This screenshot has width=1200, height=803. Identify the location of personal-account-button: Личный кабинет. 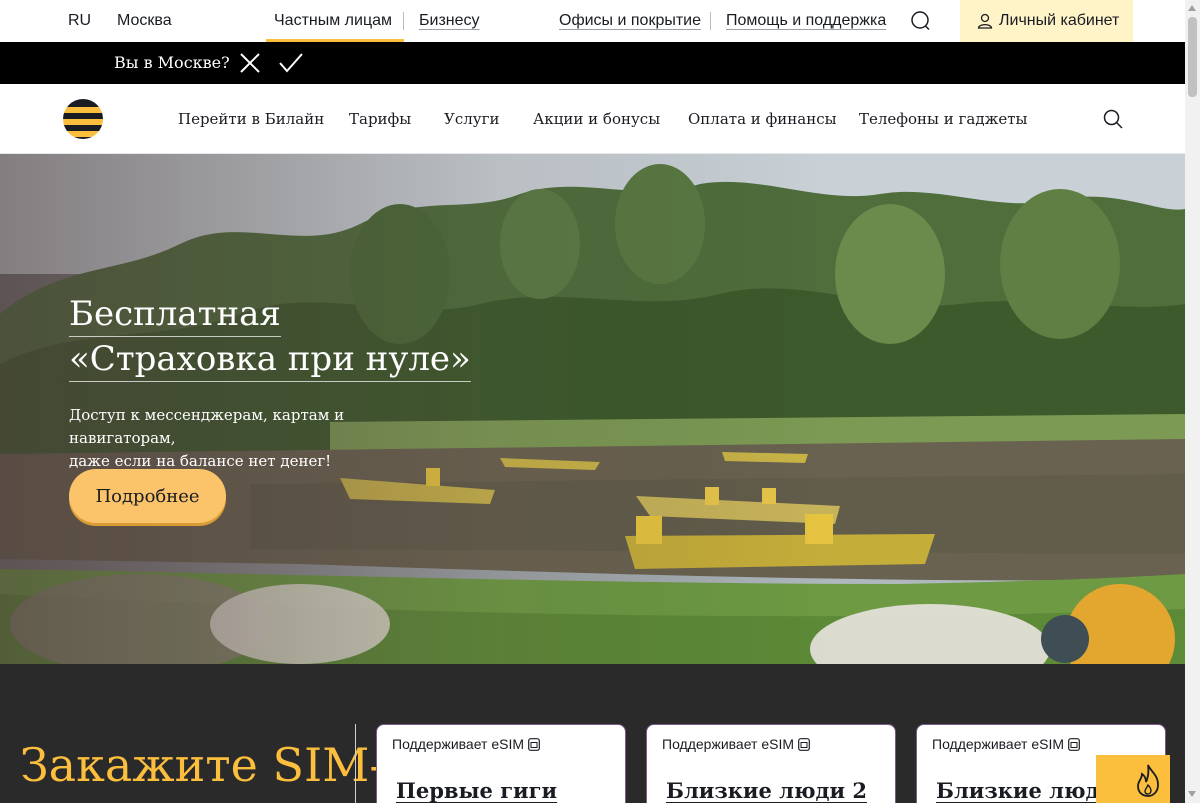
(1046, 21).